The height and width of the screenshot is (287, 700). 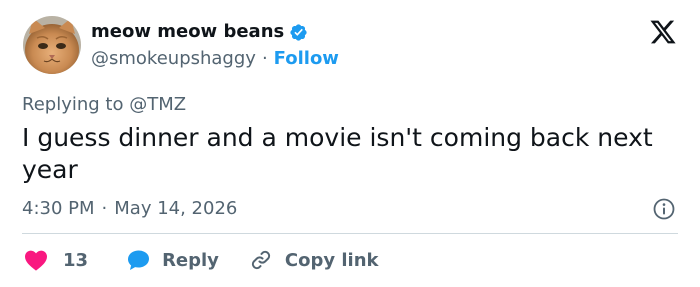 I want to click on copy-link-label: Copy link, so click(x=331, y=260).